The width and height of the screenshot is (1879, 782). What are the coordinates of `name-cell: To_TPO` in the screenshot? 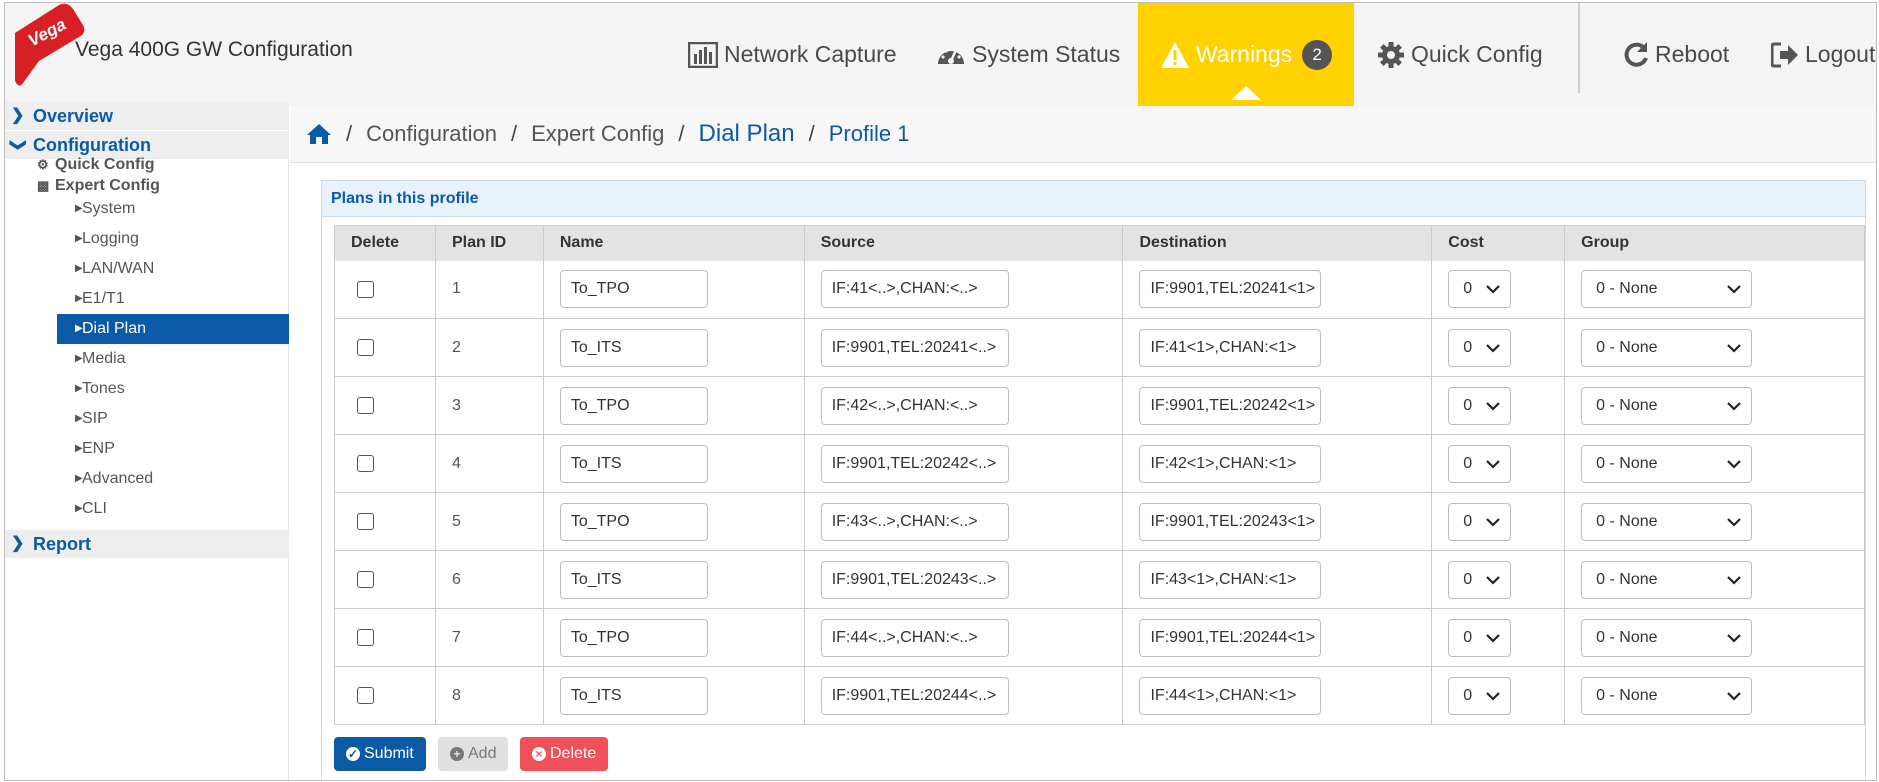 It's located at (673, 405).